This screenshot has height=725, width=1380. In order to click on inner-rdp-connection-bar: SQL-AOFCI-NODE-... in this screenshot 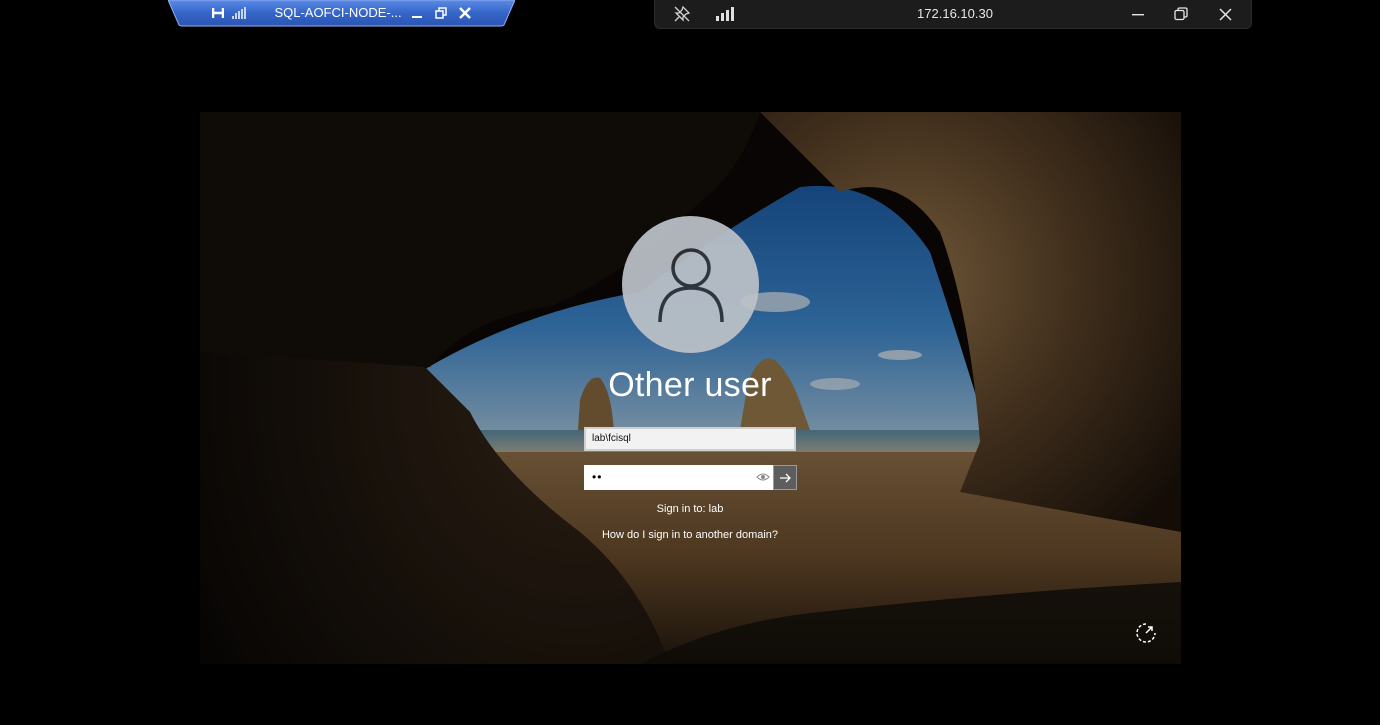, I will do `click(341, 13)`.